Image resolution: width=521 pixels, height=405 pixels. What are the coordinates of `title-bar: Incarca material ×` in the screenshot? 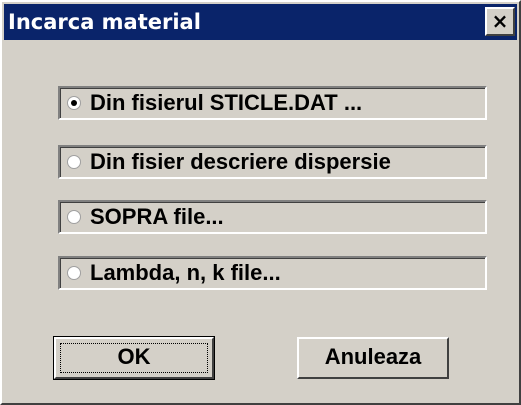 It's located at (260, 22).